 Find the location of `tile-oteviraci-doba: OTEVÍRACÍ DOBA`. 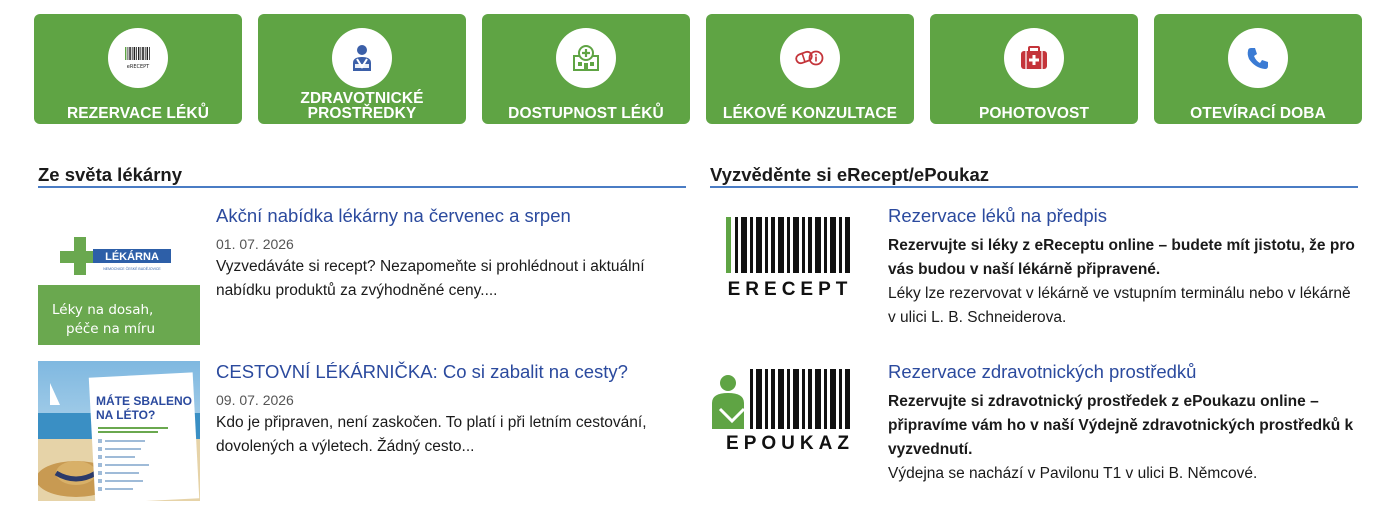

tile-oteviraci-doba: OTEVÍRACÍ DOBA is located at coordinates (1258, 69).